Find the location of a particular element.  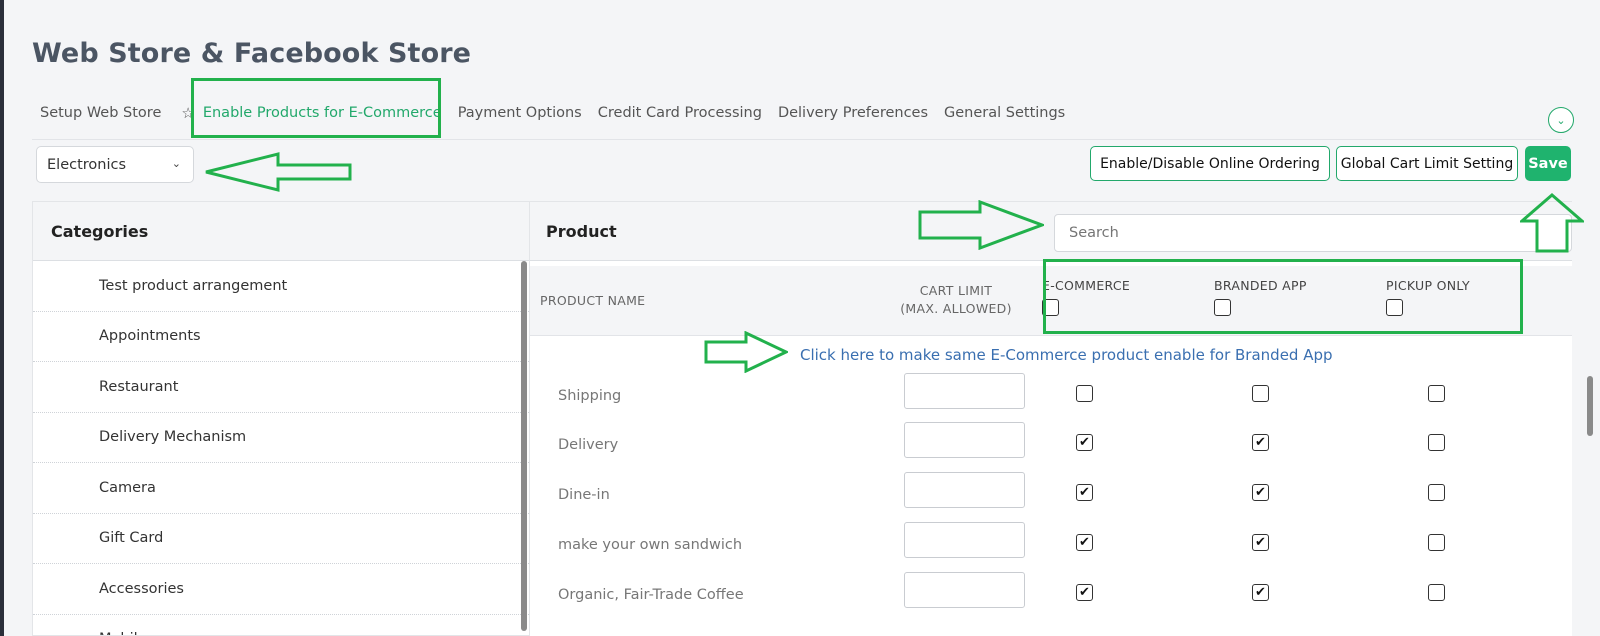

save-button: Save is located at coordinates (1548, 163).